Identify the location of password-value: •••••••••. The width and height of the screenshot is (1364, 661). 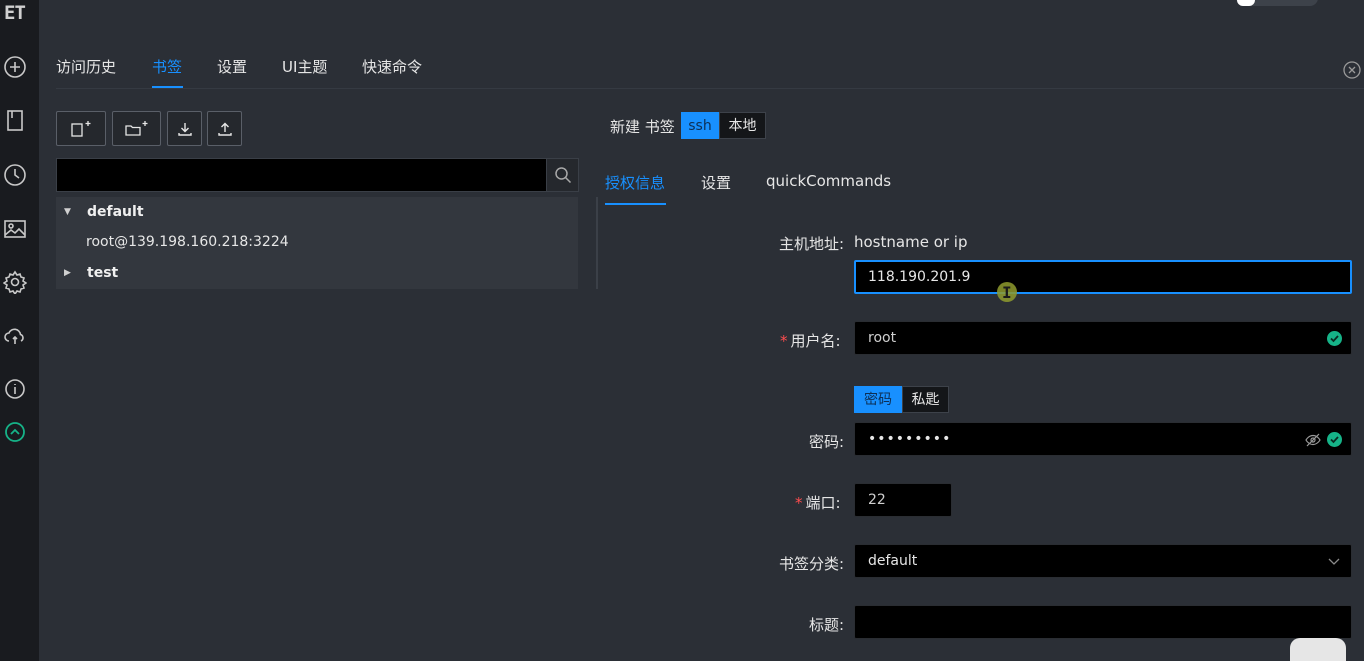
(910, 439).